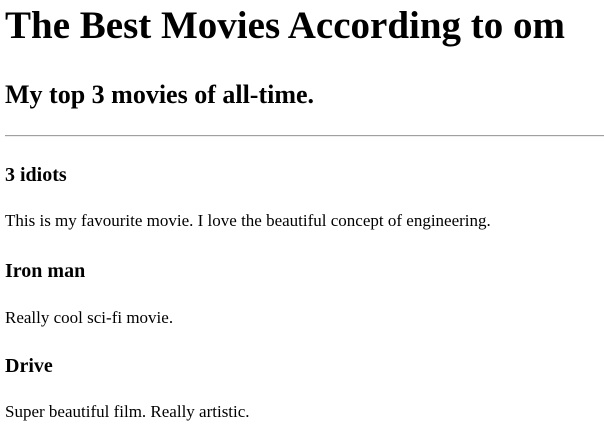 Image resolution: width=604 pixels, height=447 pixels. I want to click on divider, so click(304, 136).